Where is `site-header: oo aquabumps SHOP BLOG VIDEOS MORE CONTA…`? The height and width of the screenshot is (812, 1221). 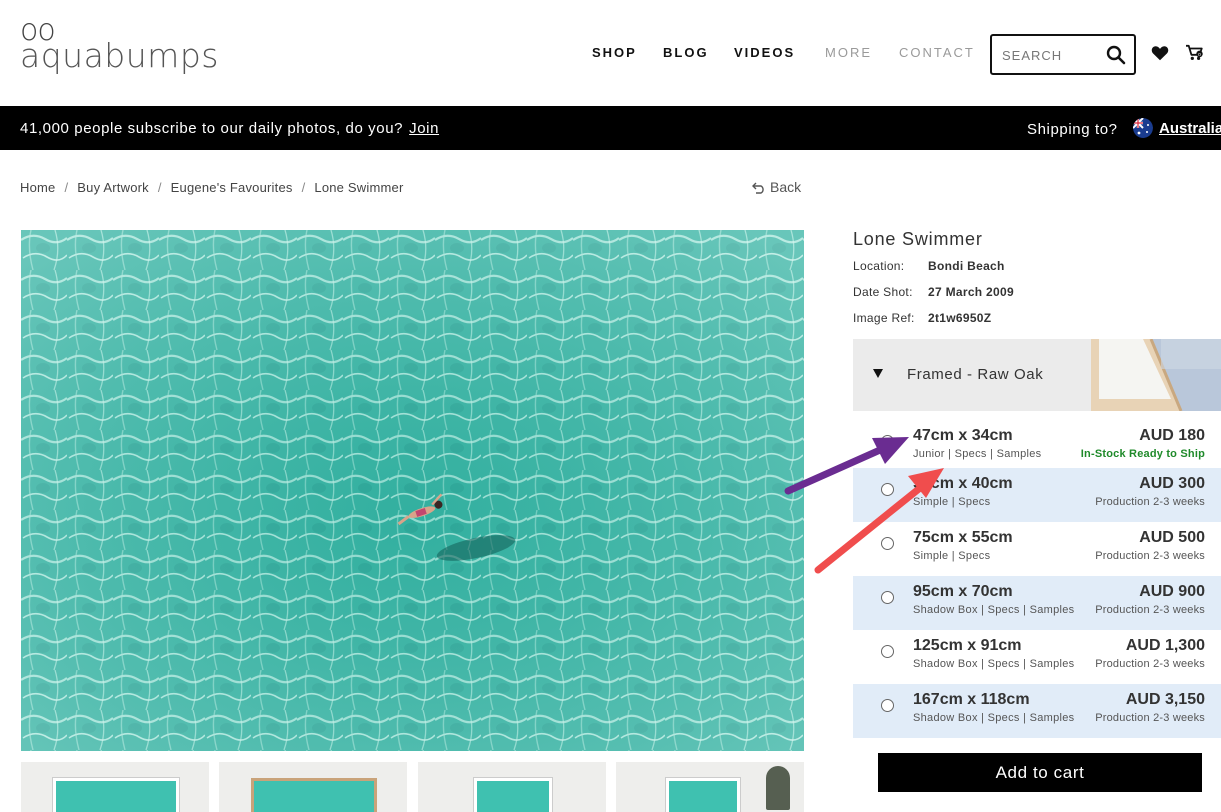
site-header: oo aquabumps SHOP BLOG VIDEOS MORE CONTA… is located at coordinates (610, 53).